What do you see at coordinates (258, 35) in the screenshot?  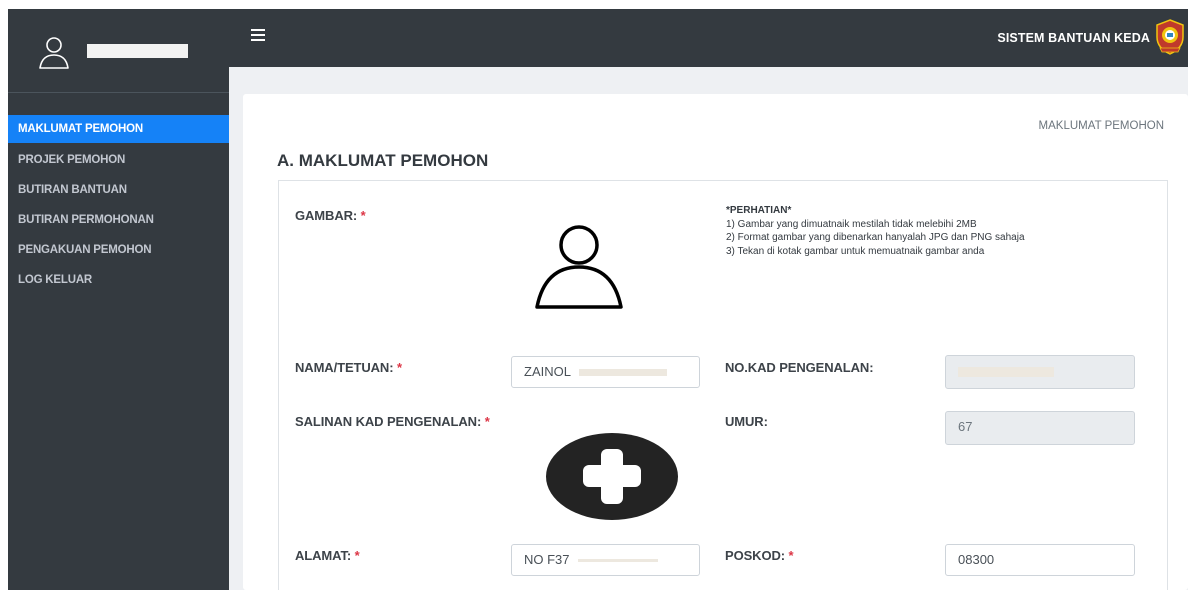 I see `menu-toggle-icon` at bounding box center [258, 35].